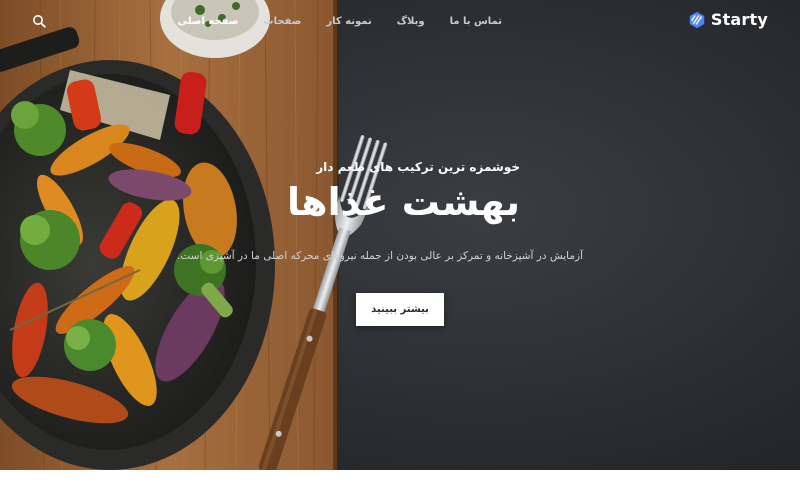  I want to click on brand: Starty, so click(728, 19).